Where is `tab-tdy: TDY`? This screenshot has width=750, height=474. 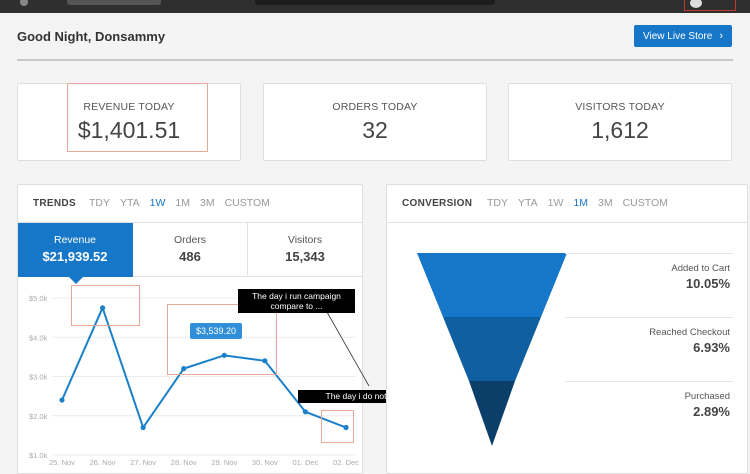
tab-tdy: TDY is located at coordinates (497, 203).